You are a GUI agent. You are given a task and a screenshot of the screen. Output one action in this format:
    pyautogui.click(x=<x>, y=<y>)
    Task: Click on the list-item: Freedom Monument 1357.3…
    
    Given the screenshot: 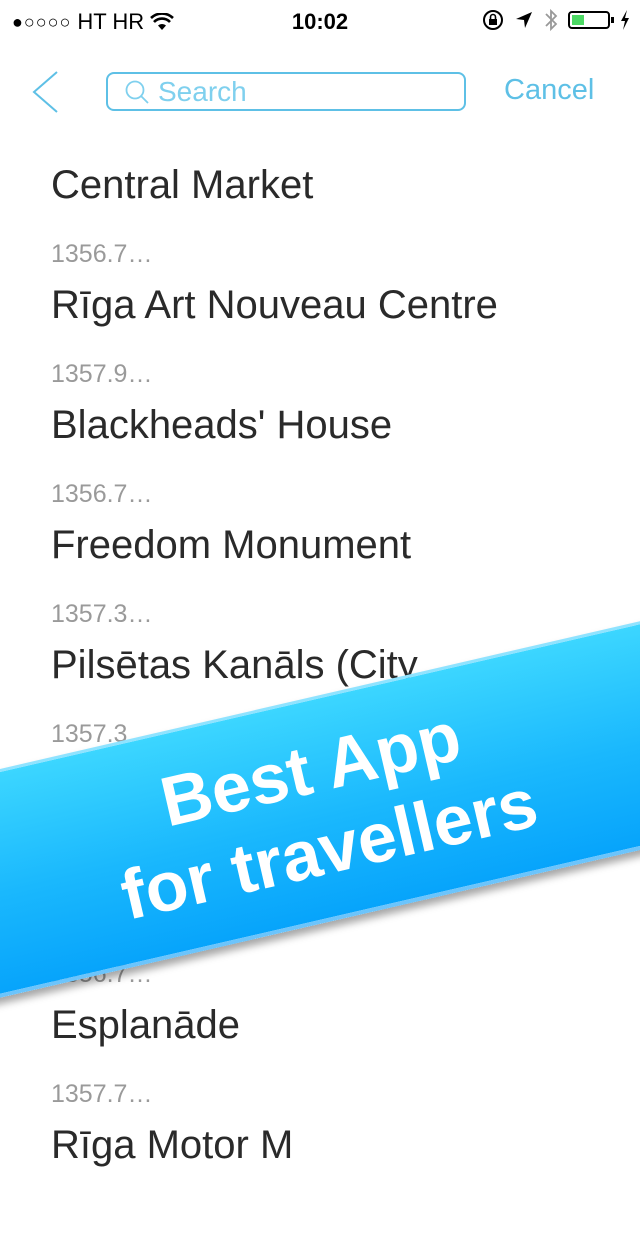 What is the action you would take?
    pyautogui.click(x=320, y=575)
    